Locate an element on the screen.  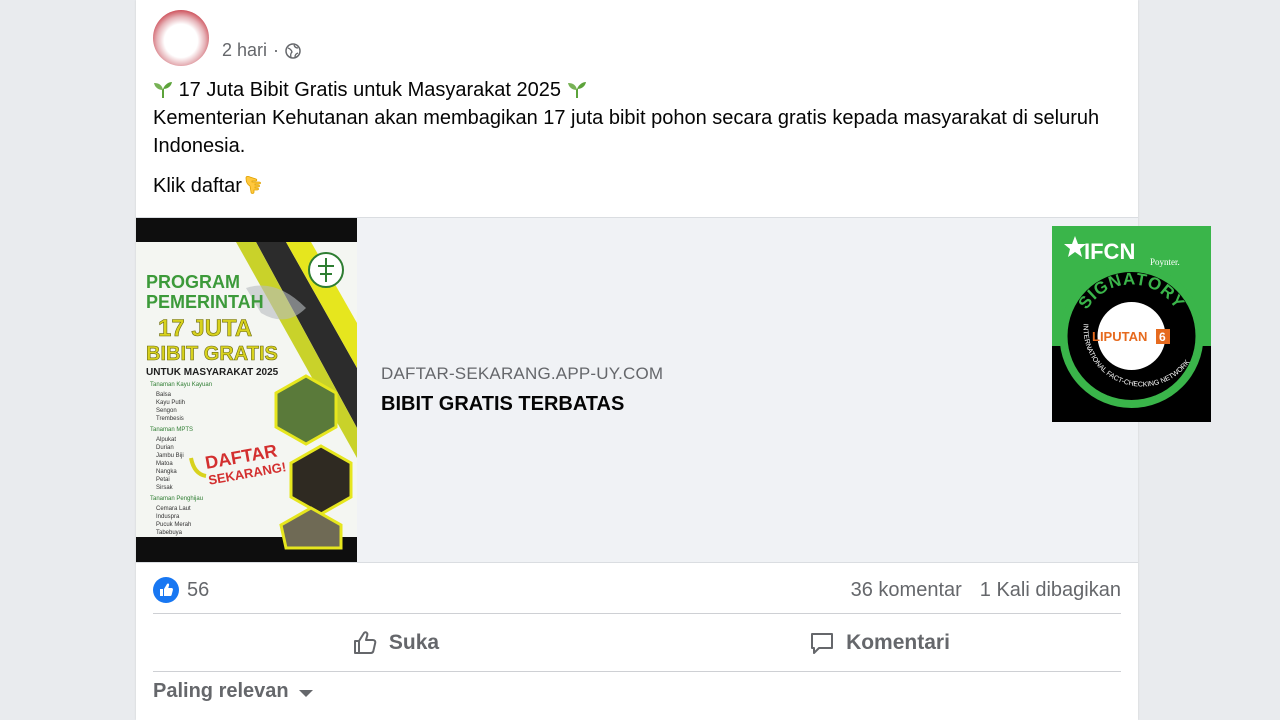
poster-line1: PROGRAM is located at coordinates (193, 282).